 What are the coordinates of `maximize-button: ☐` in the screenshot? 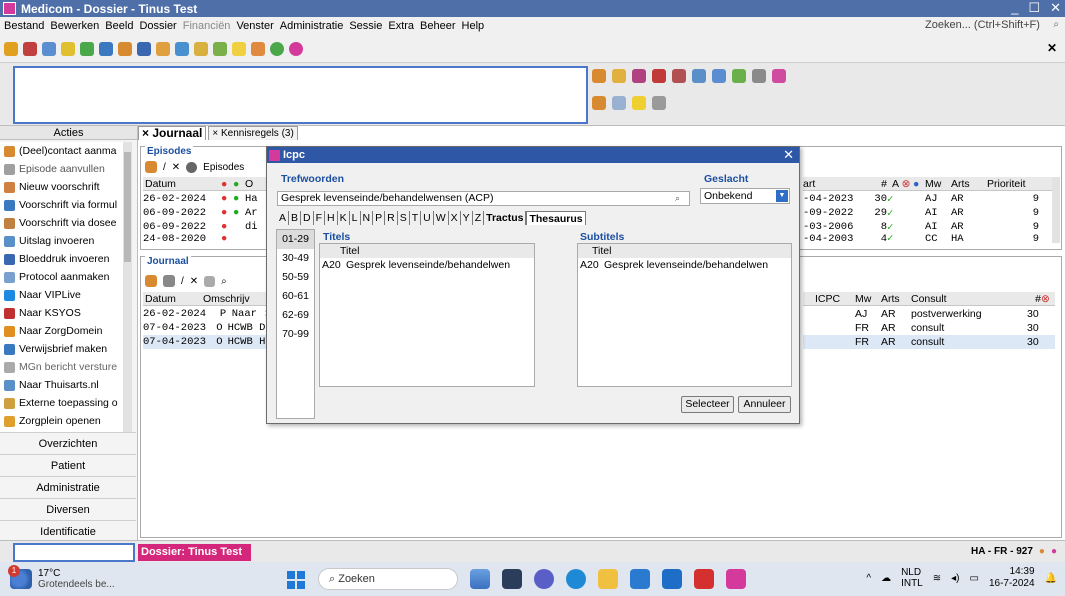 It's located at (1034, 8).